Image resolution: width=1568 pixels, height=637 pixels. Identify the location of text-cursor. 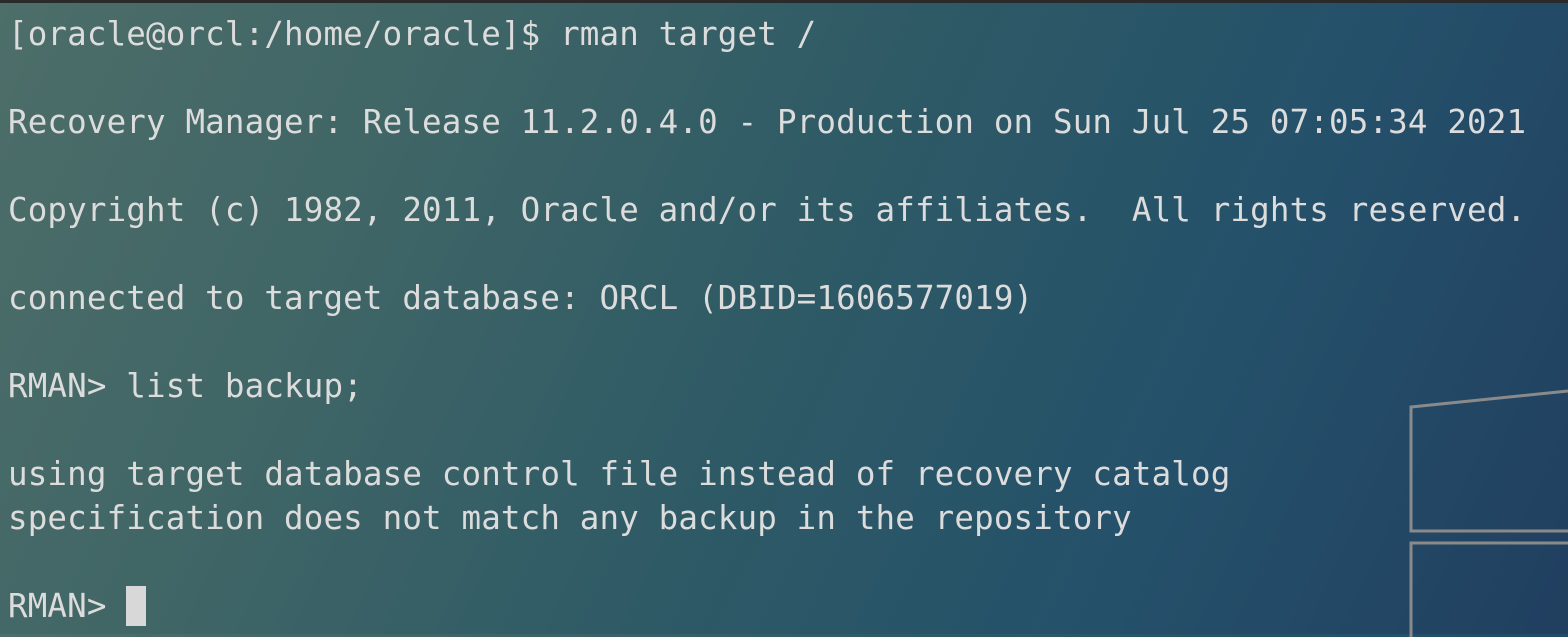
(136, 606).